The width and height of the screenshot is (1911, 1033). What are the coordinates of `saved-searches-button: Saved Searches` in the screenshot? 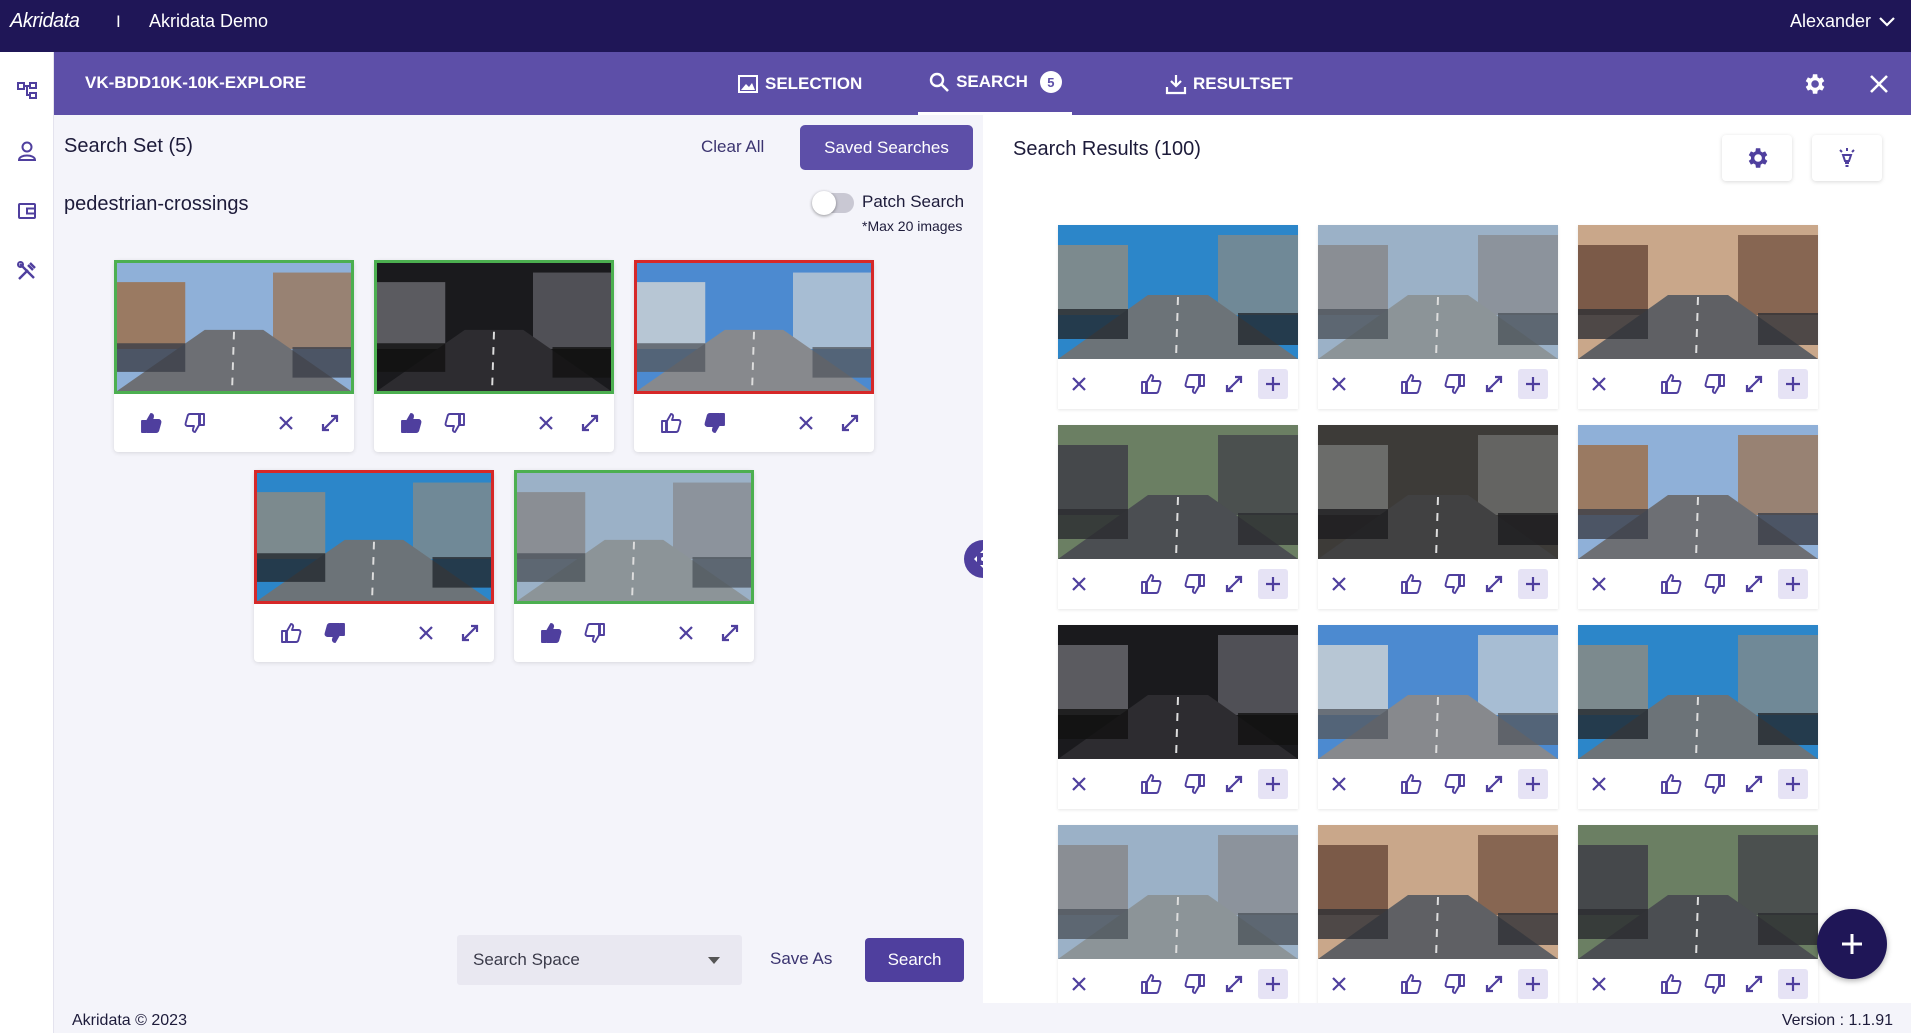 It's located at (886, 147).